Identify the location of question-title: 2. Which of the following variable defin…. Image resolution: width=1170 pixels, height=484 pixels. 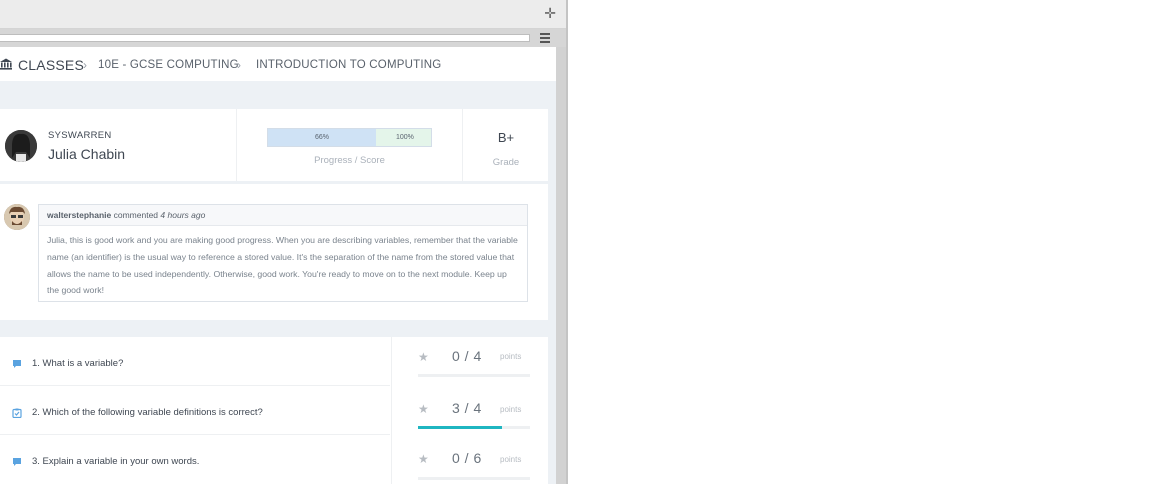
(147, 412).